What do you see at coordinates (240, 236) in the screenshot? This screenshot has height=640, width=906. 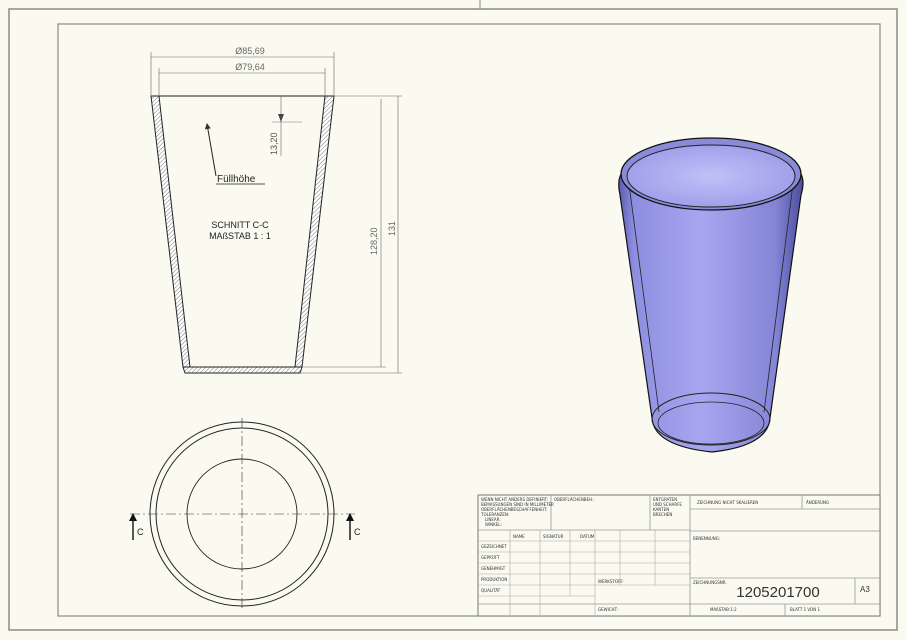 I see `section-scale: MAßSTAB 1 : 1` at bounding box center [240, 236].